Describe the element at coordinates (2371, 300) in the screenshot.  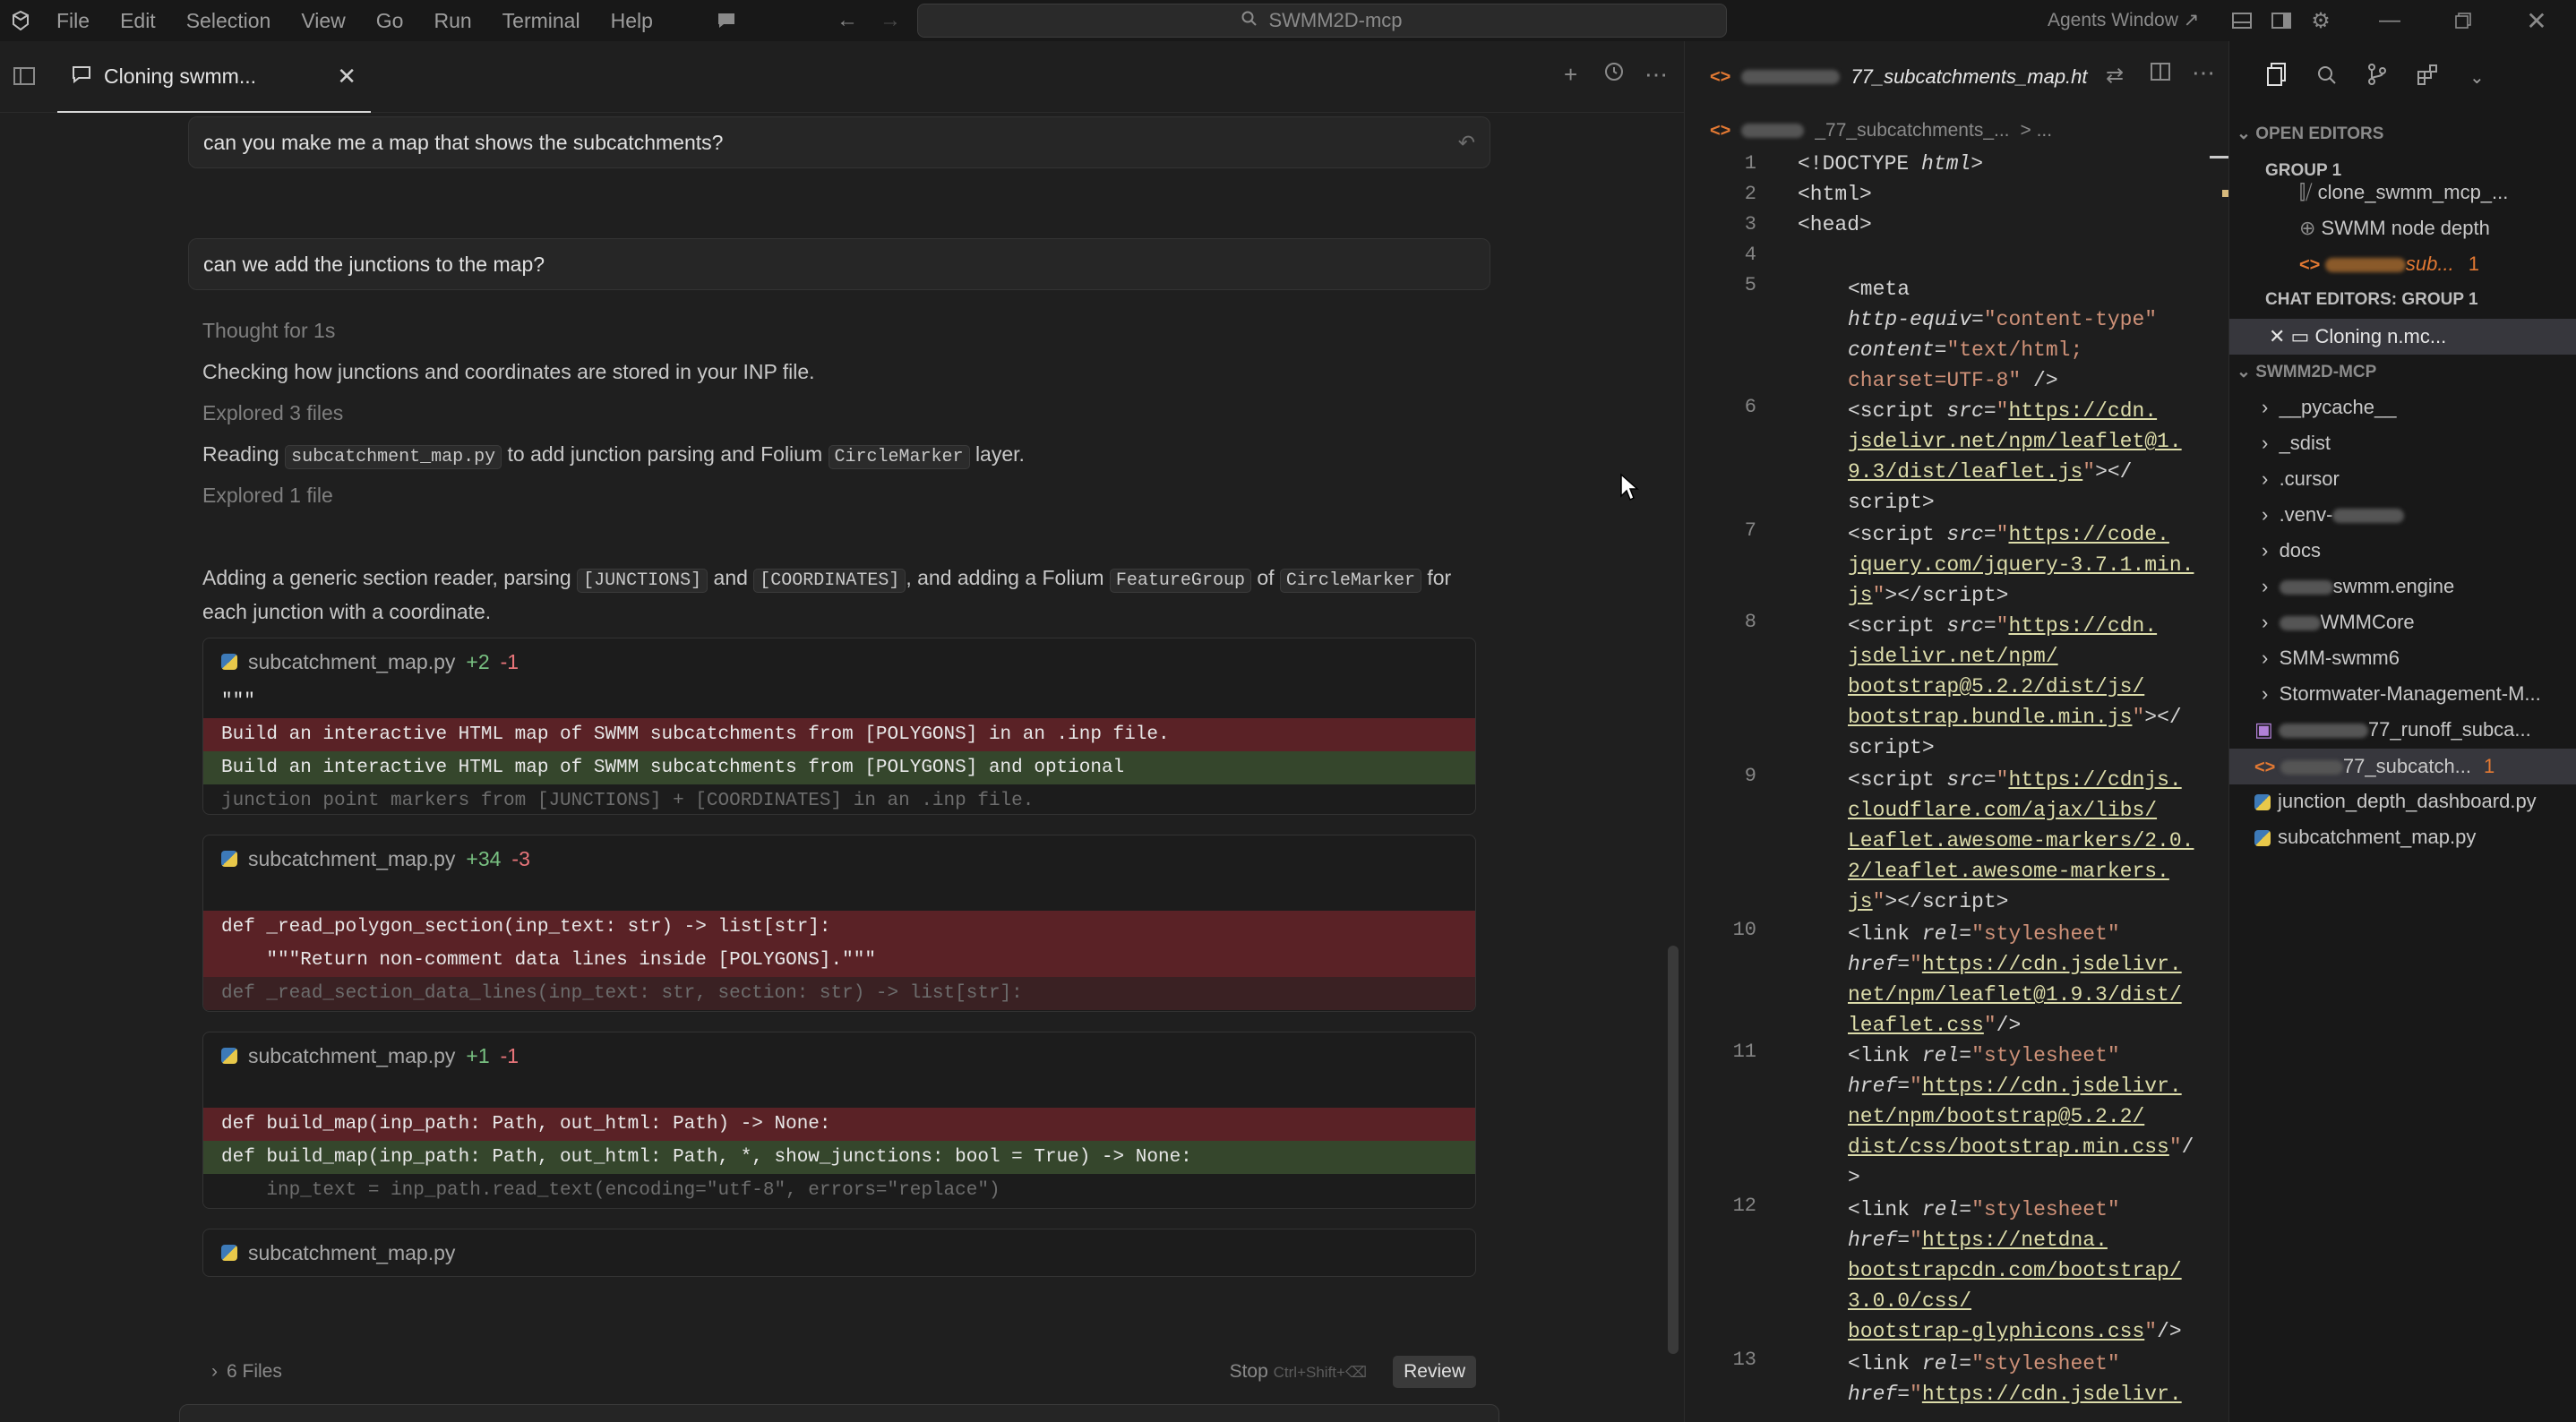
I see `chat-editors-header: CHAT EDITORS: GROUP 1` at that location.